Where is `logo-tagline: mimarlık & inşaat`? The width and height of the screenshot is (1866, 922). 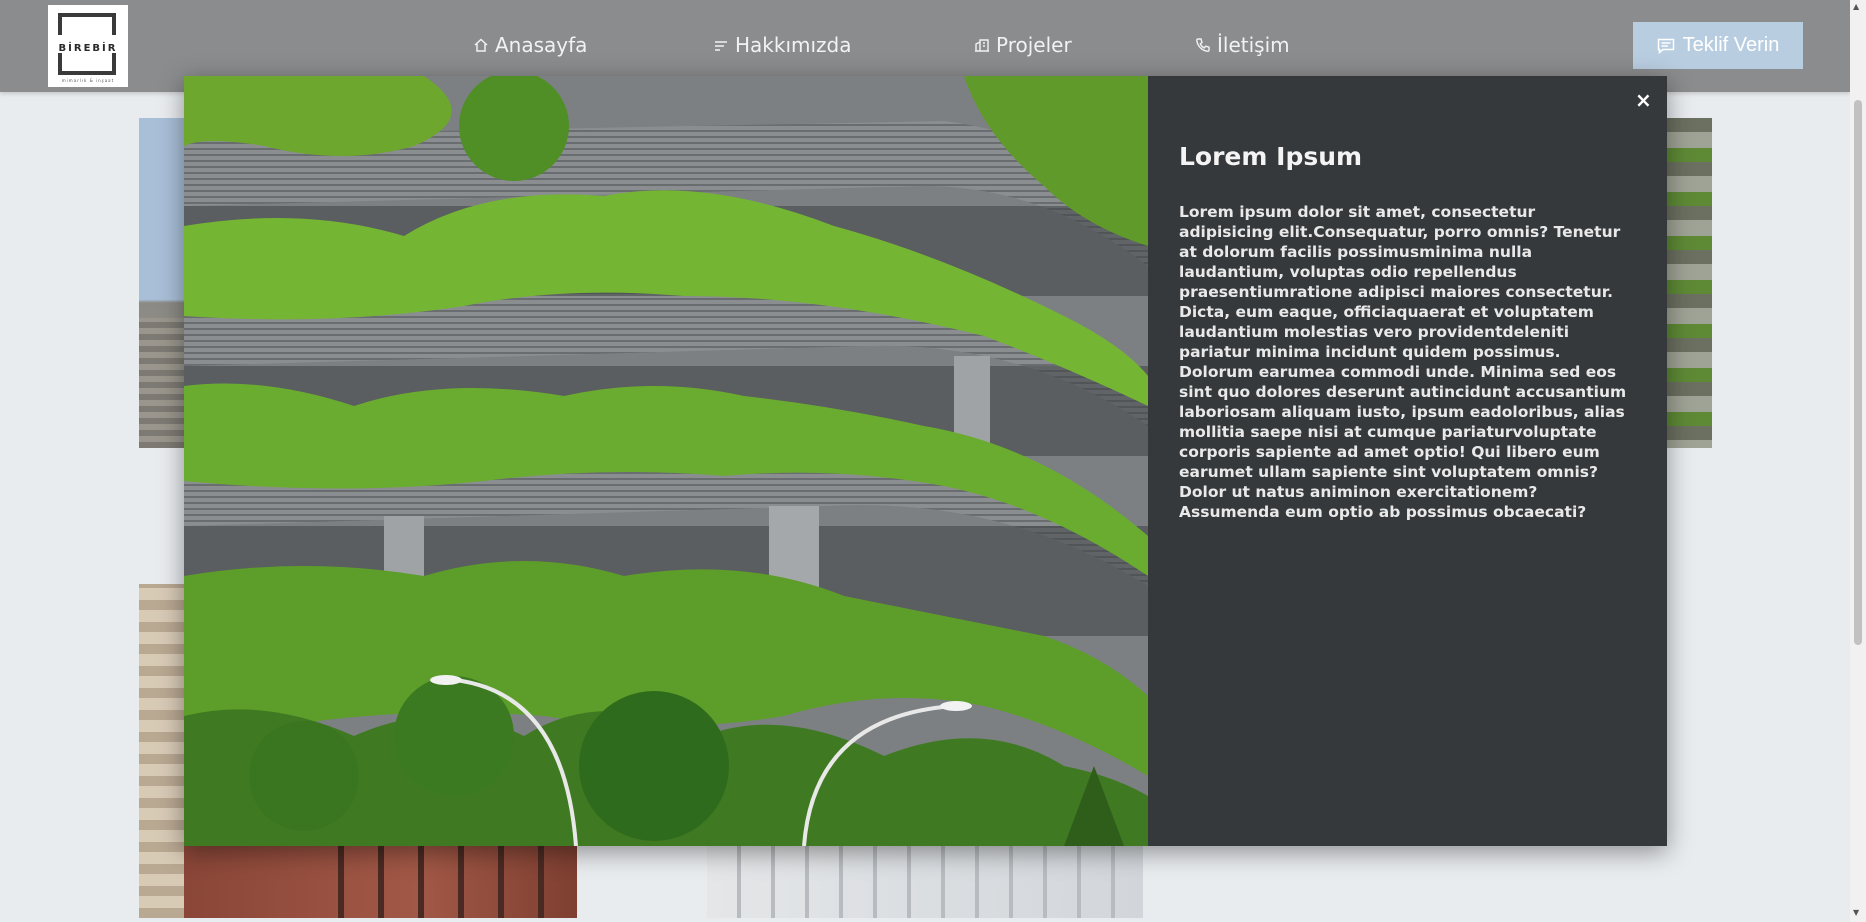 logo-tagline: mimarlık & inşaat is located at coordinates (88, 80).